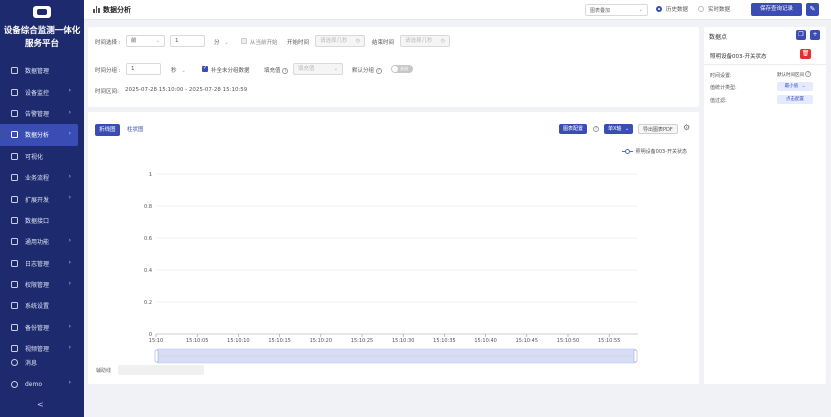 This screenshot has height=417, width=831. I want to click on x-tick-label: 15:10:10, so click(238, 341).